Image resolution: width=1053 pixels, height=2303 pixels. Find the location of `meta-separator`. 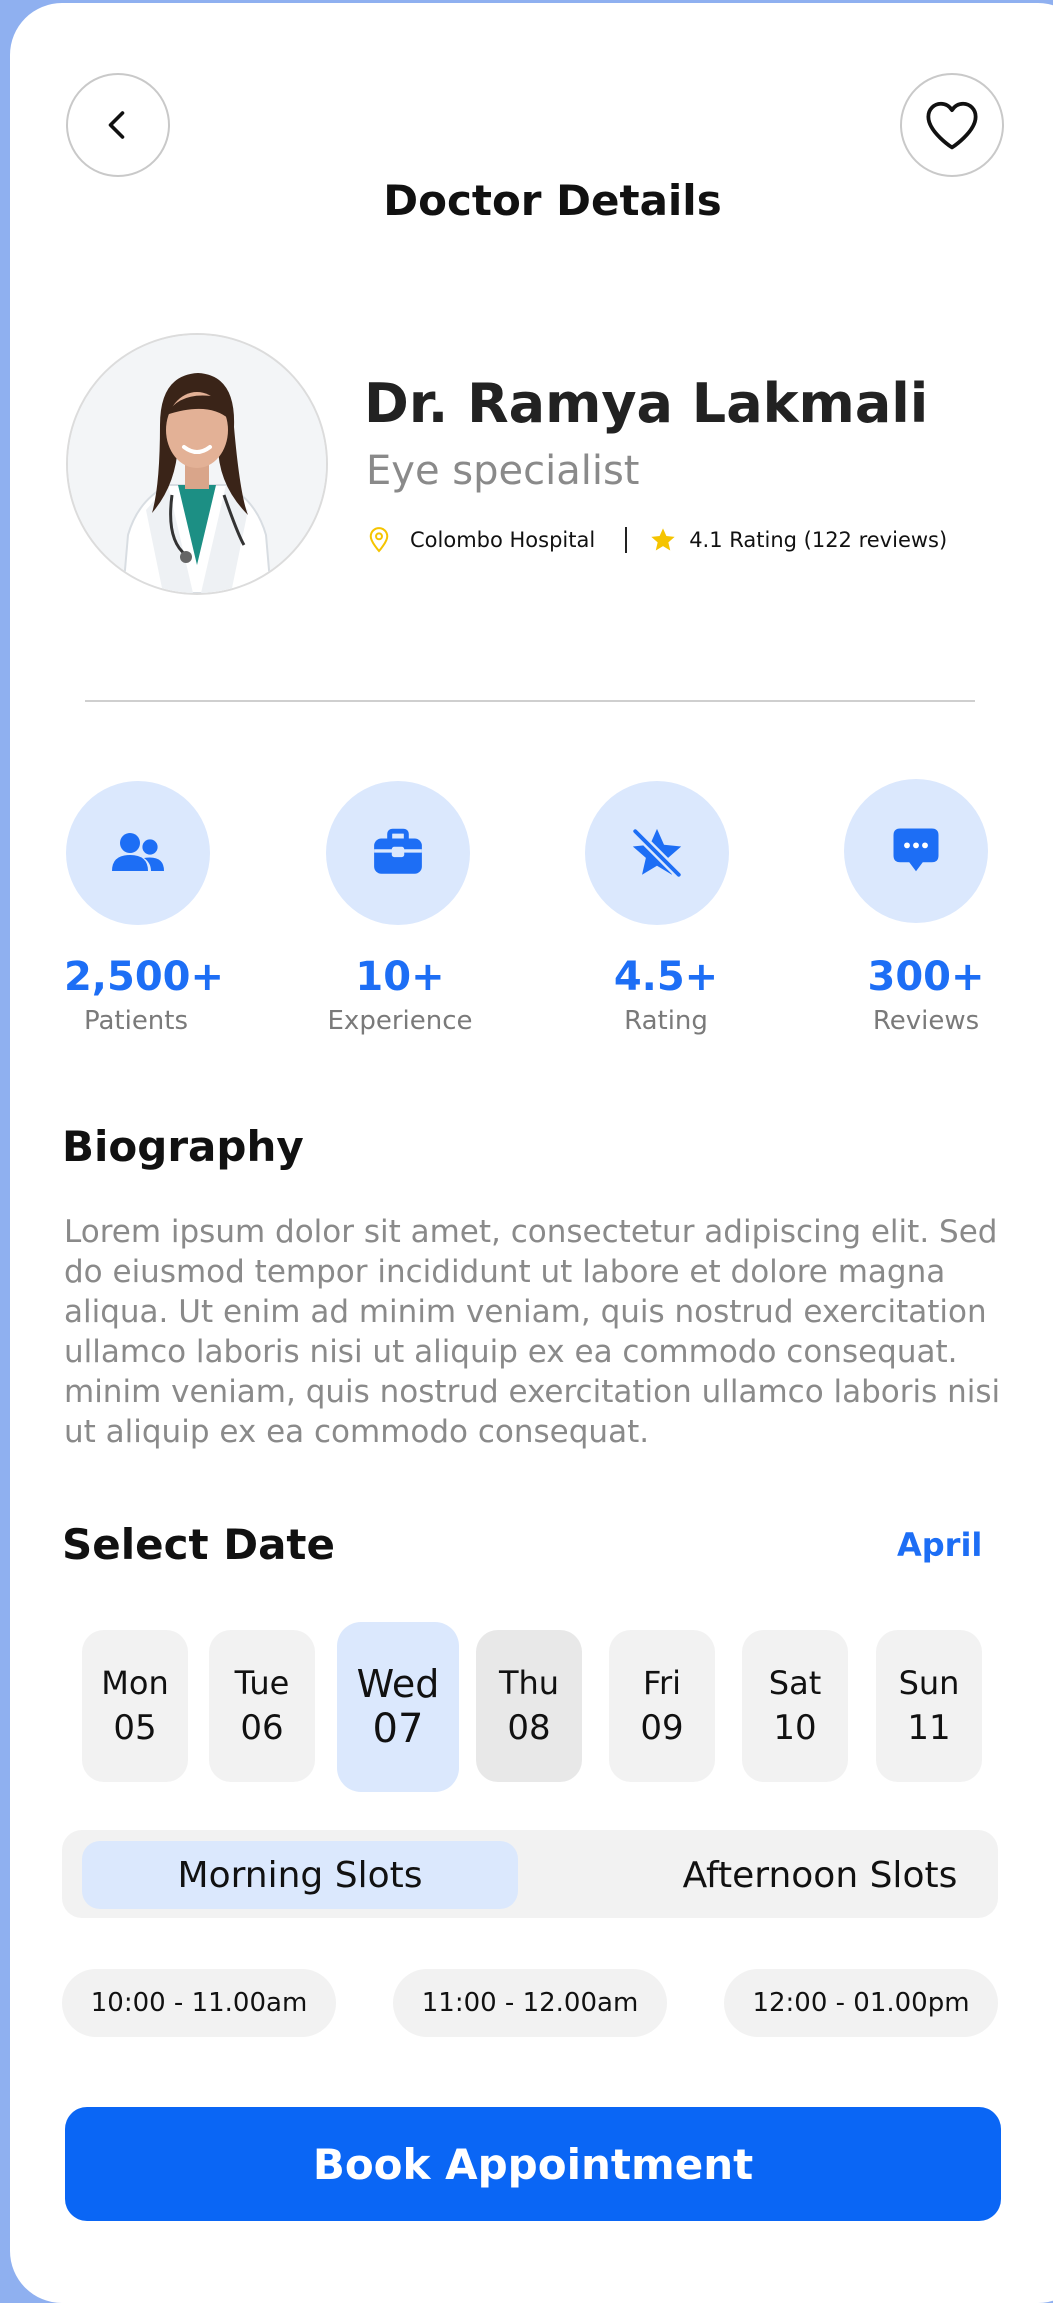

meta-separator is located at coordinates (626, 540).